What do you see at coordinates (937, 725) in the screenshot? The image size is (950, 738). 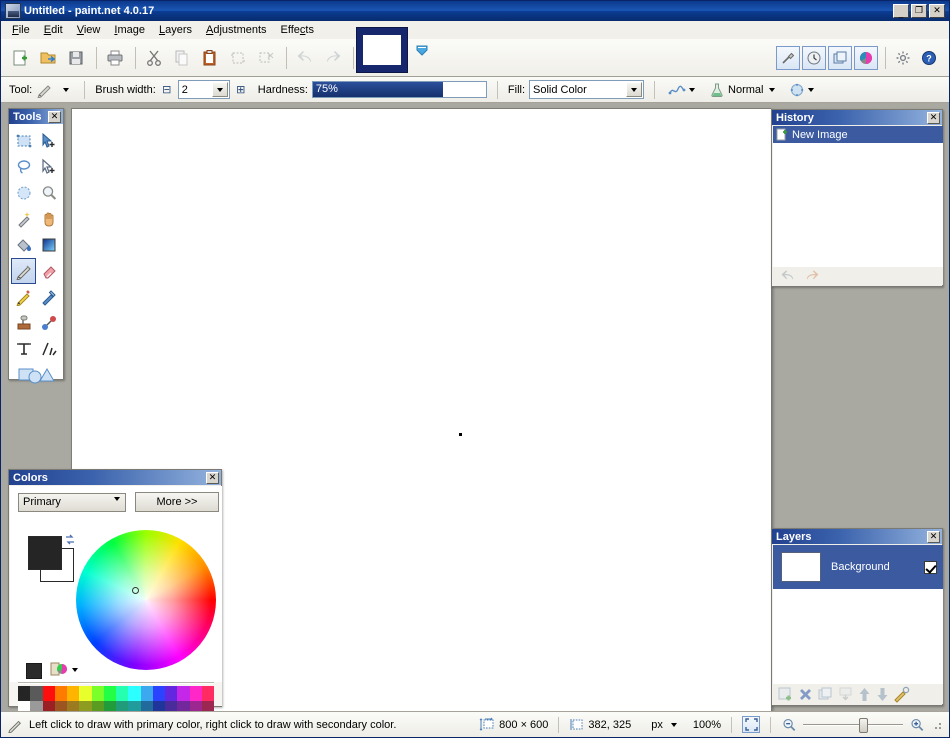 I see `resize-grip` at bounding box center [937, 725].